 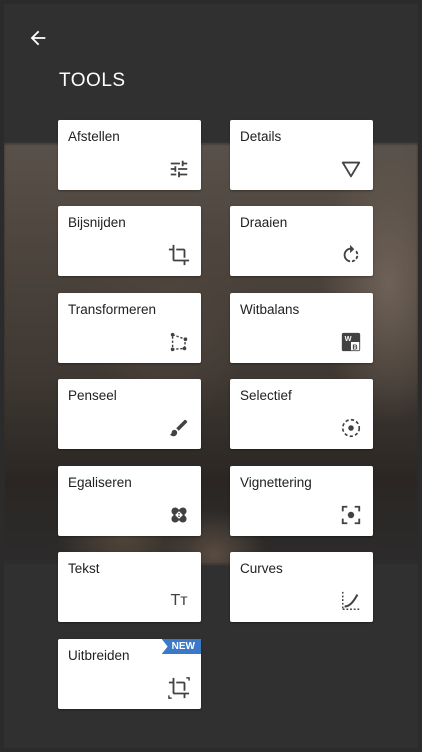 I want to click on white-balance-icon: W B, so click(x=351, y=342).